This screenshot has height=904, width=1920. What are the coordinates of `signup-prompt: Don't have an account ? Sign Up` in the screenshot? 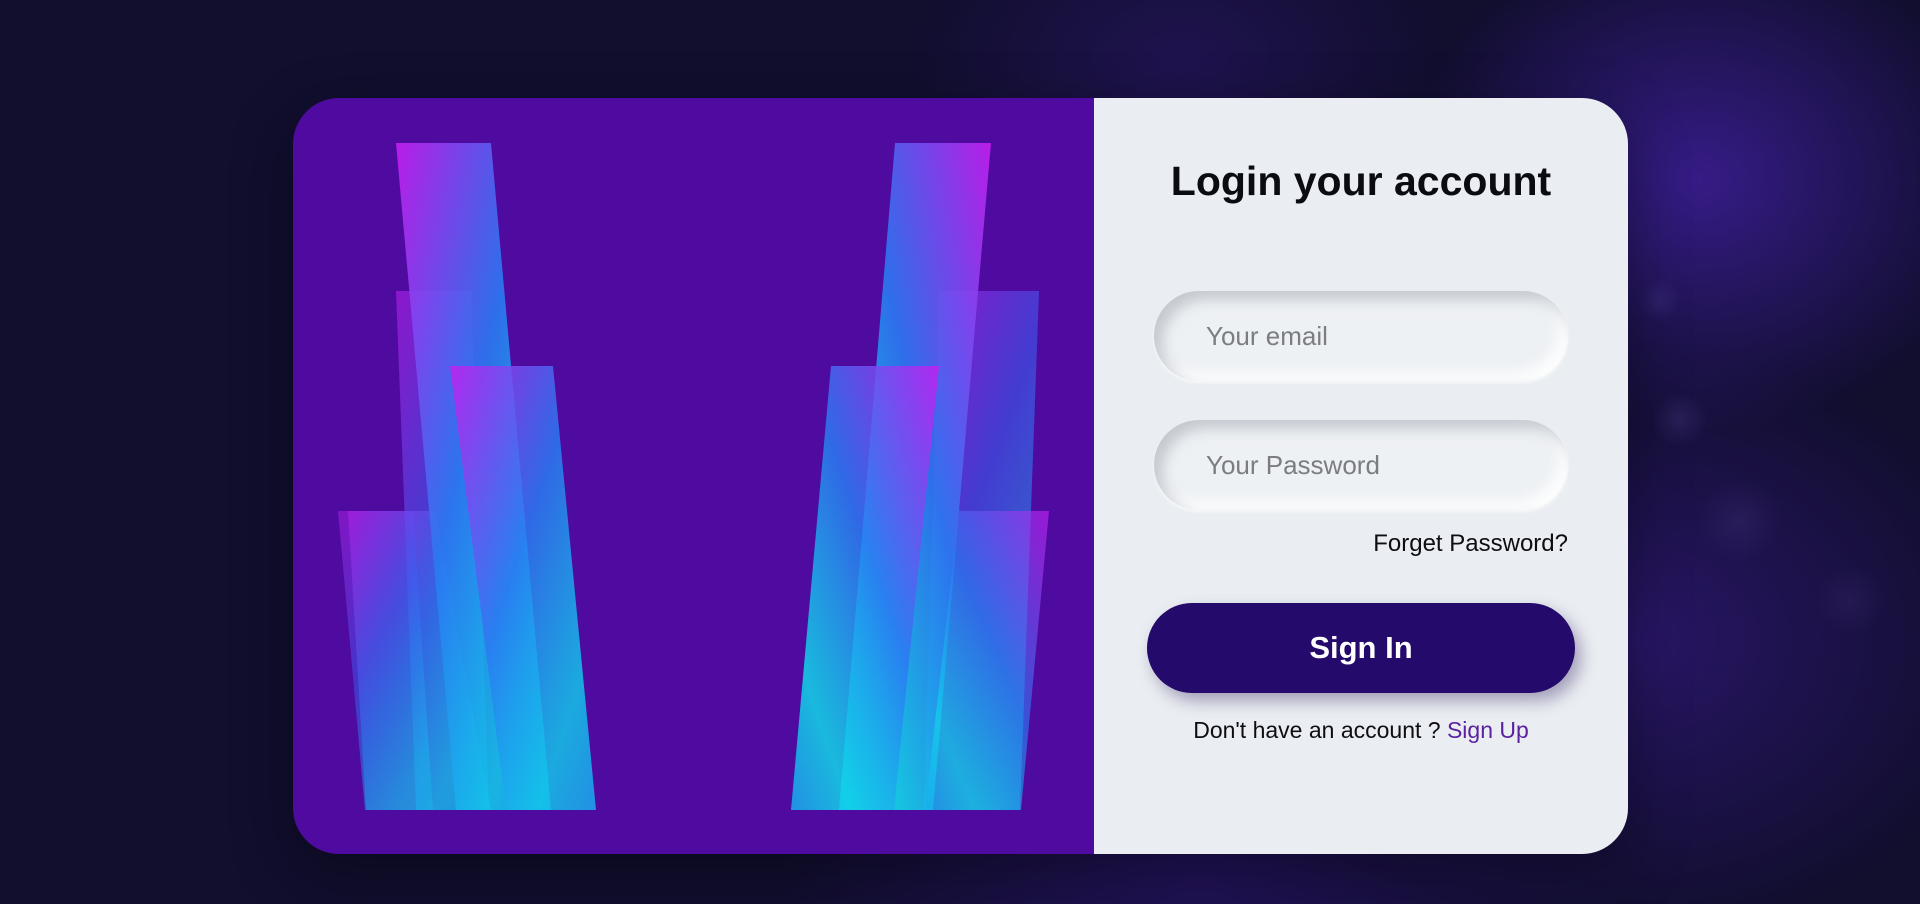 It's located at (1361, 730).